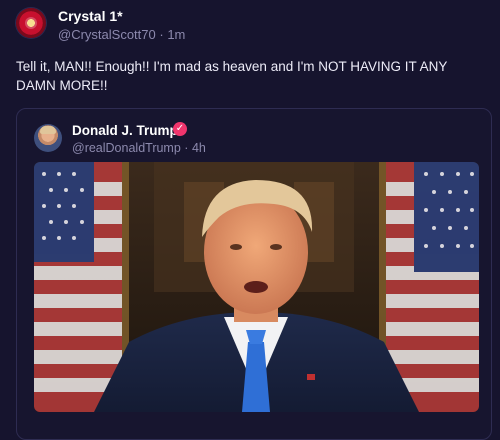  Describe the element at coordinates (125, 130) in the screenshot. I see `quoted-author-name: Donald J. Trump` at that location.